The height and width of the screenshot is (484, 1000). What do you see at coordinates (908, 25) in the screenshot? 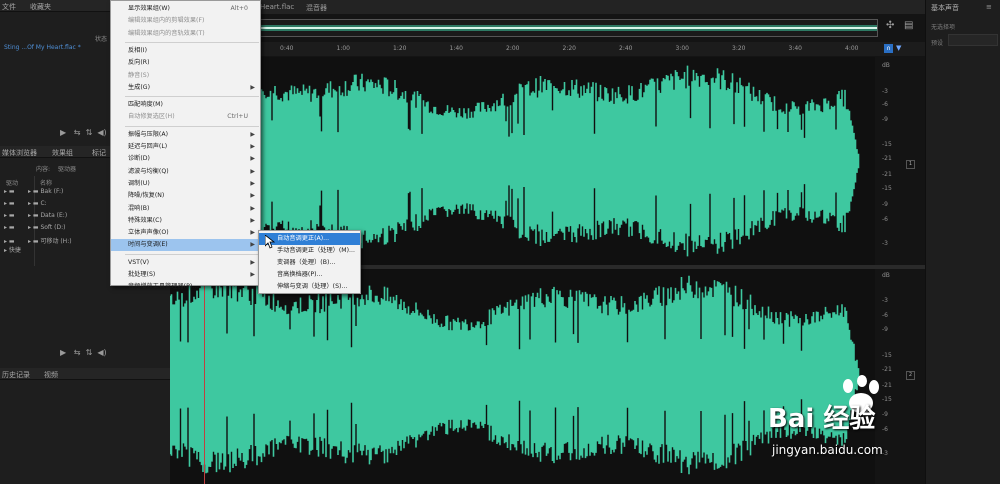
I see `panel-icon: ▤` at bounding box center [908, 25].